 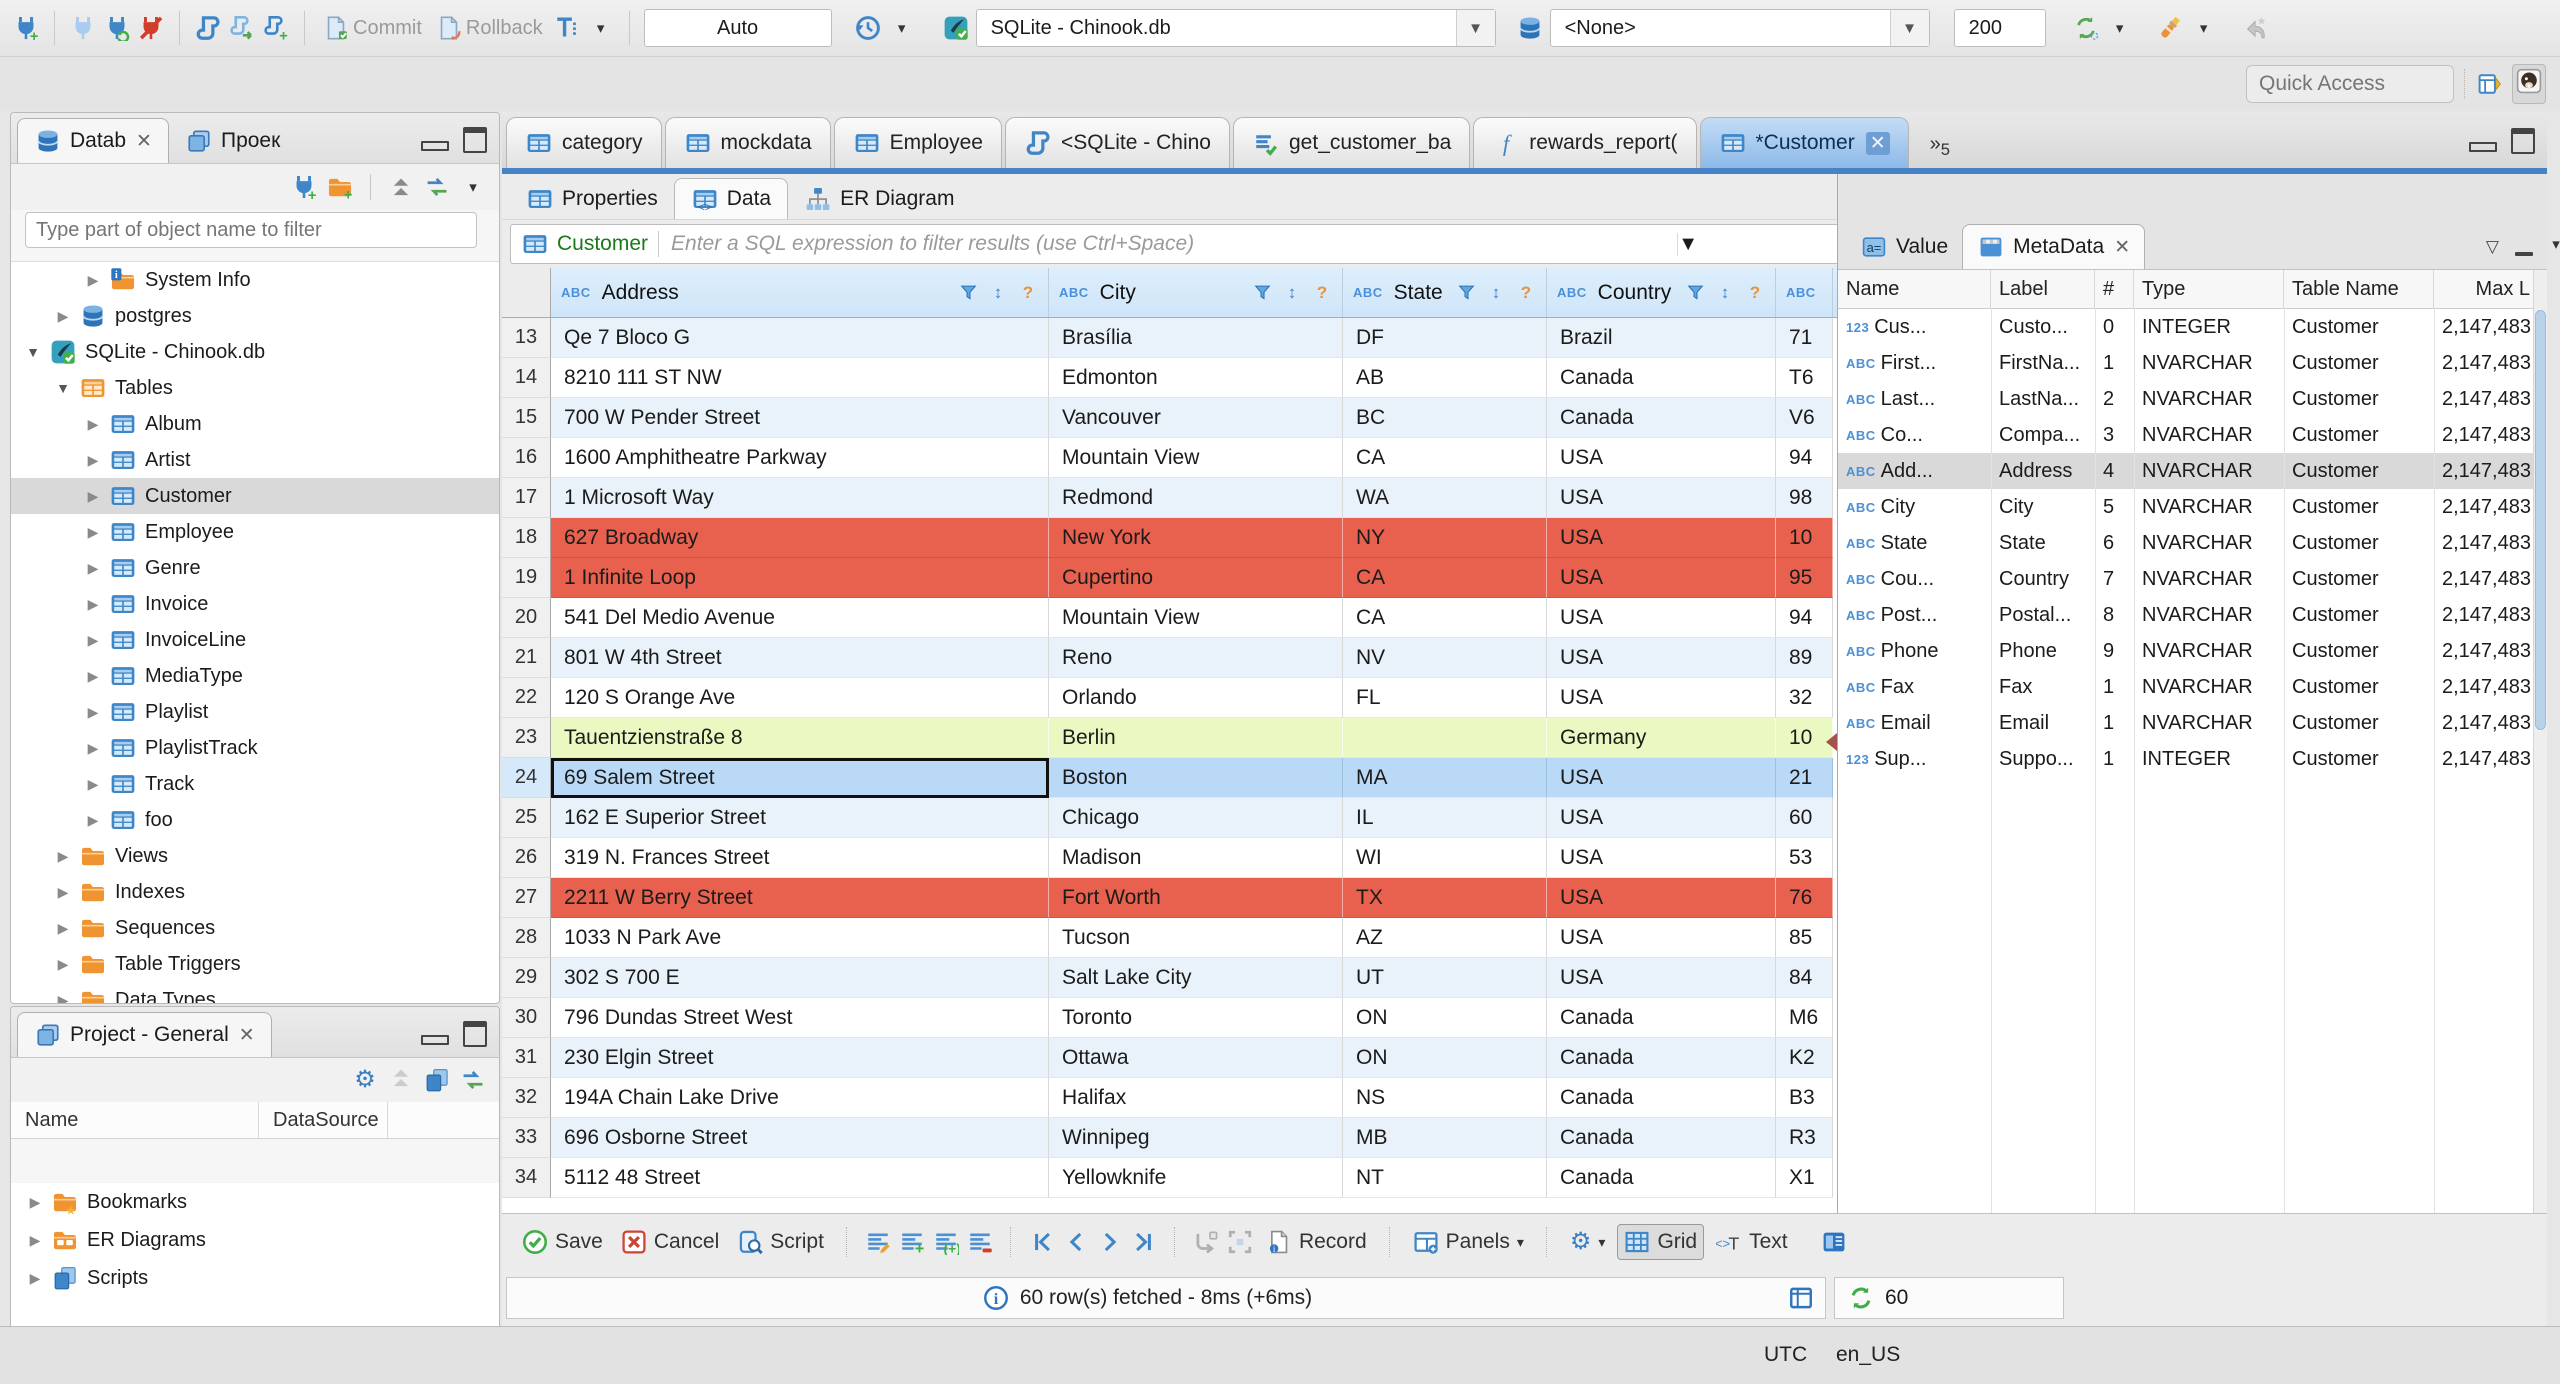 I want to click on grid-corner-cell, so click(x=526, y=292).